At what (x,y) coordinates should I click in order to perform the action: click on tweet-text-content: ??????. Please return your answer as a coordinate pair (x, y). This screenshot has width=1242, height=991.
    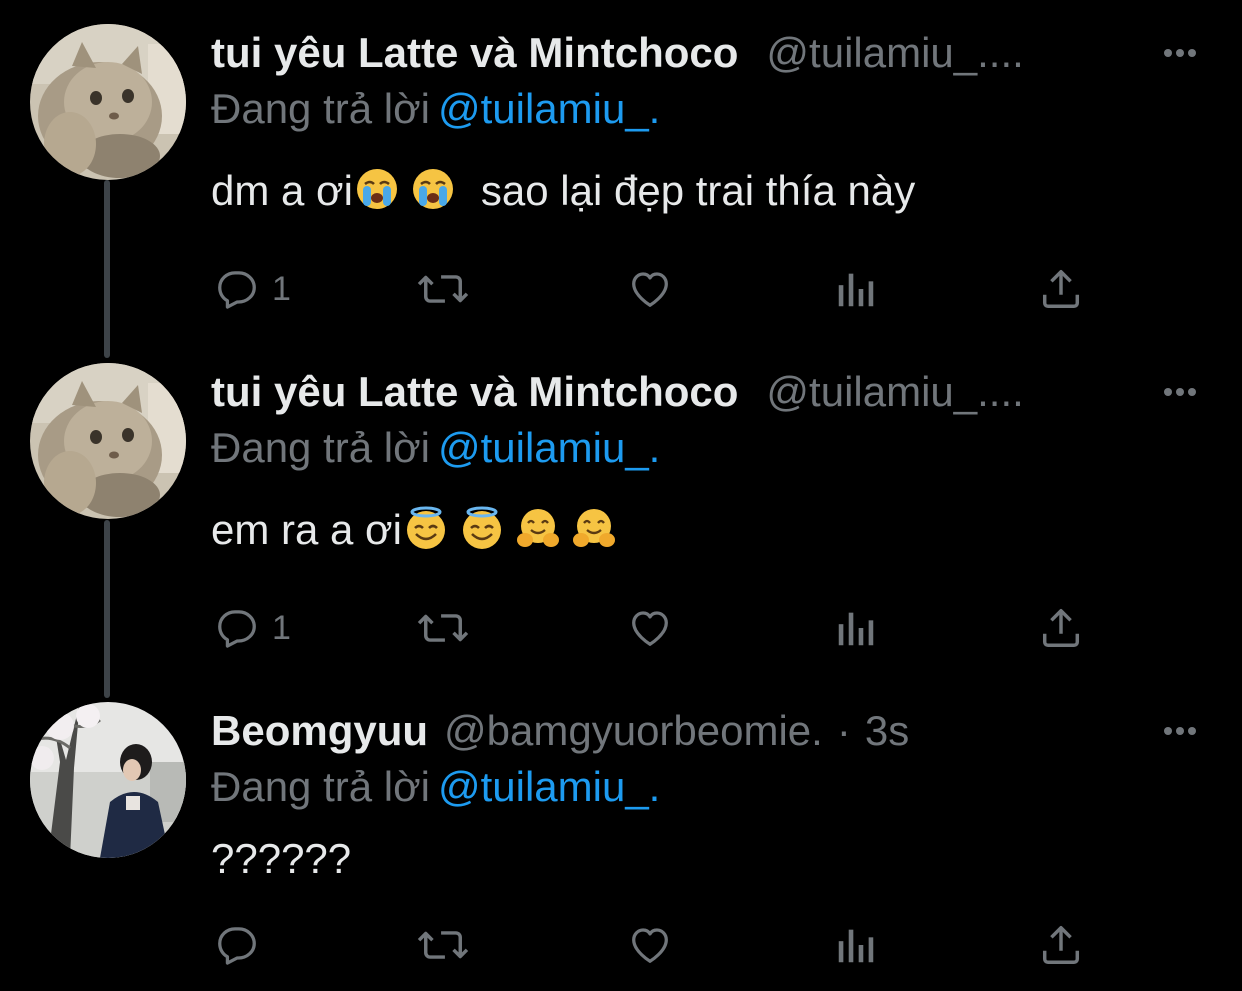
    Looking at the image, I should click on (281, 858).